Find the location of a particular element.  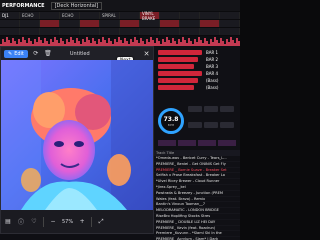

app-brand: PERFORMANCE is located at coordinates (23, 5).